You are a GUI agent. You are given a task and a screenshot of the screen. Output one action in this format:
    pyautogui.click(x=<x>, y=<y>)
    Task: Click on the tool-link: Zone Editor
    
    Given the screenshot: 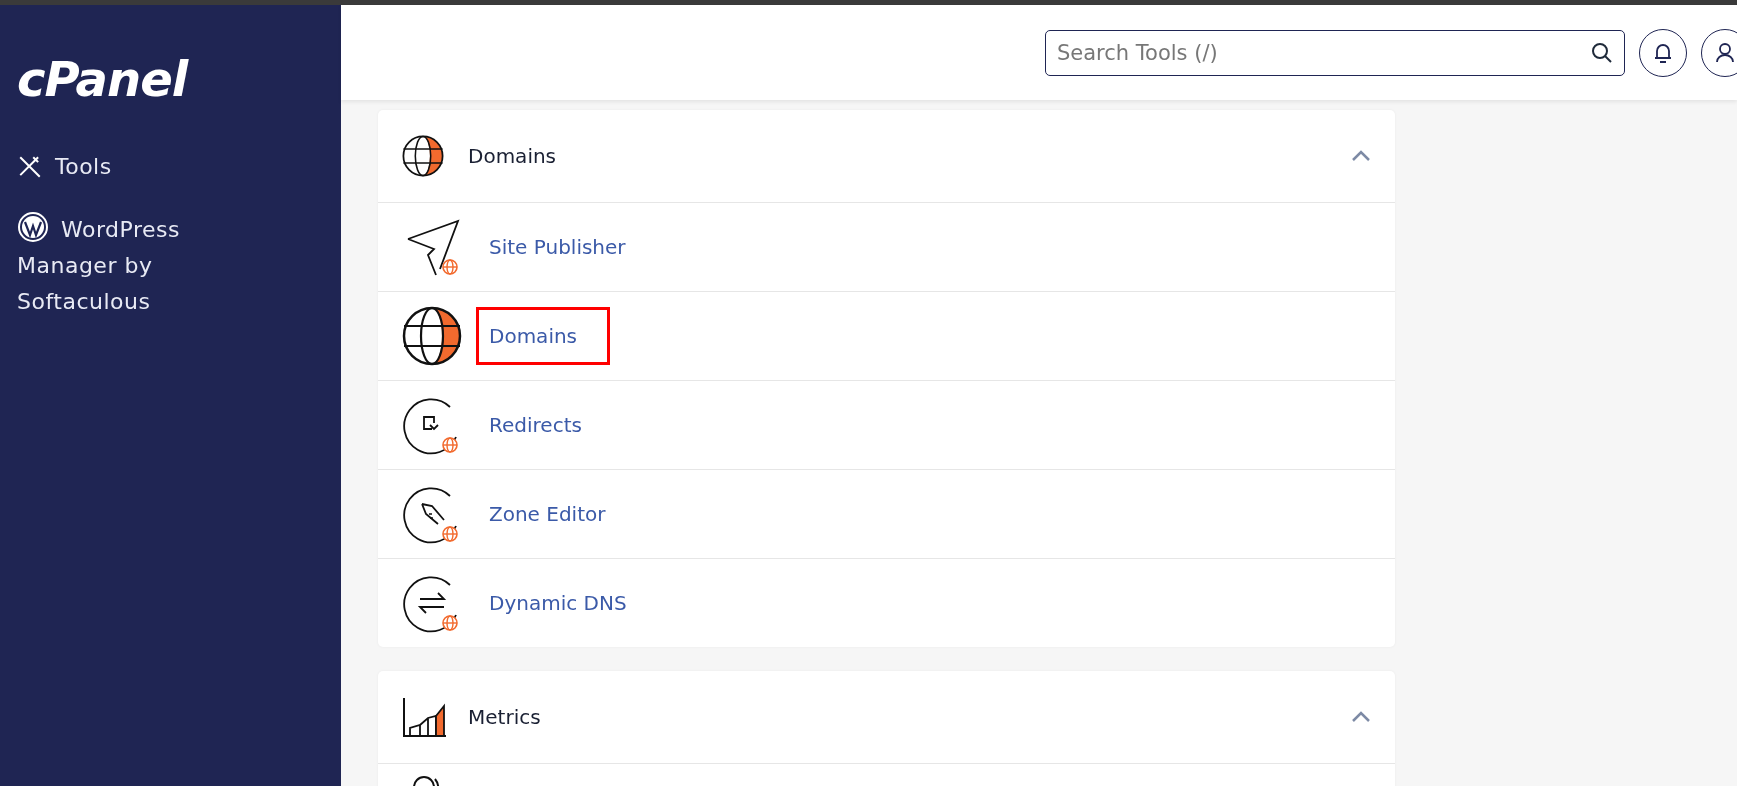 What is the action you would take?
    pyautogui.click(x=557, y=514)
    